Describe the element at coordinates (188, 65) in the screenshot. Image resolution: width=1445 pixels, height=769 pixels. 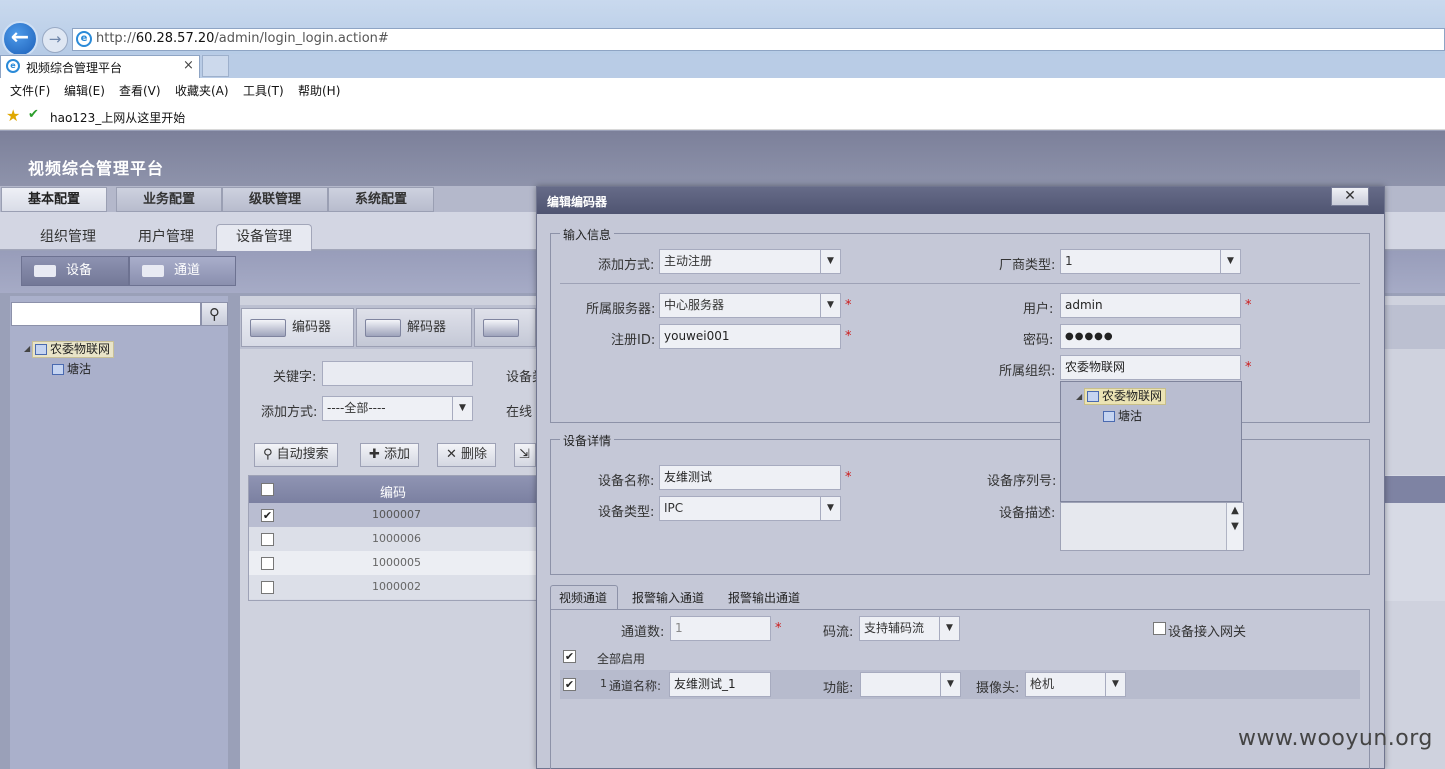
I see `tab-close-icon: ×` at that location.